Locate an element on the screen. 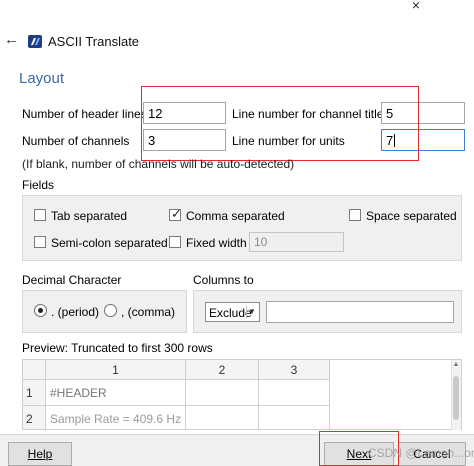 This screenshot has height=466, width=474. tab-separated-label: Tab separated is located at coordinates (89, 216).